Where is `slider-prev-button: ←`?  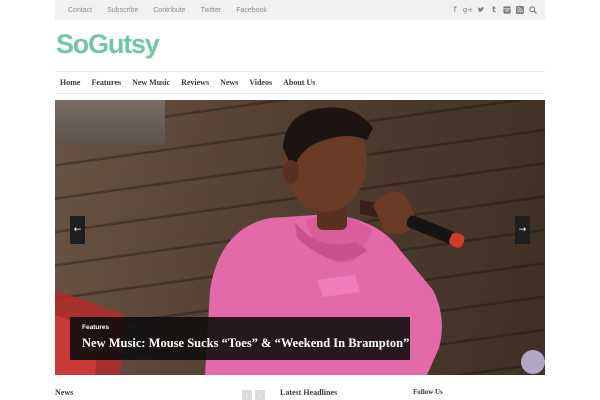
slider-prev-button: ← is located at coordinates (77, 230).